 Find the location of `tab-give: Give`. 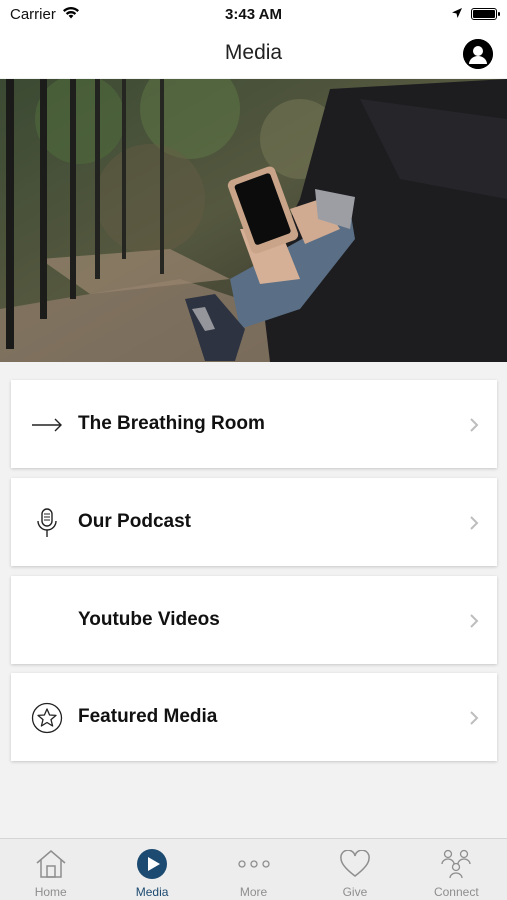

tab-give: Give is located at coordinates (354, 869).